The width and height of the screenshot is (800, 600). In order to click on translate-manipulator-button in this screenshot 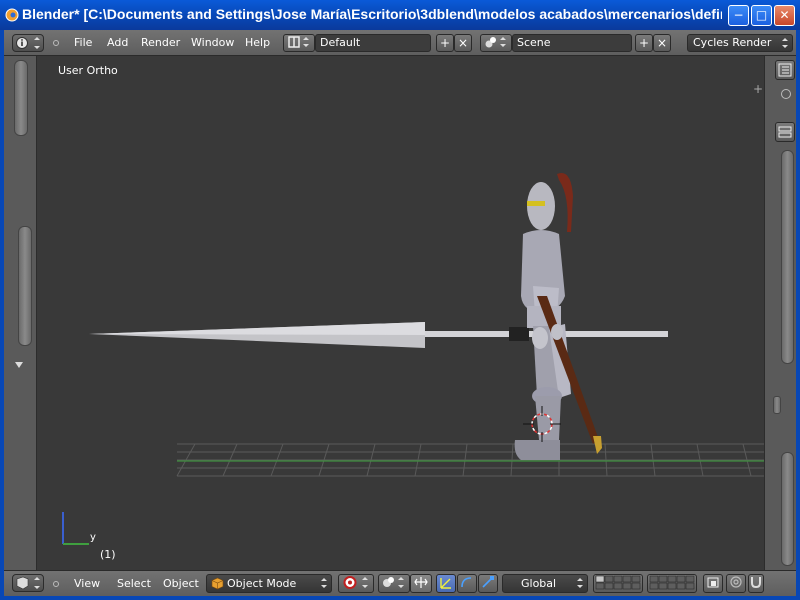, I will do `click(446, 583)`.